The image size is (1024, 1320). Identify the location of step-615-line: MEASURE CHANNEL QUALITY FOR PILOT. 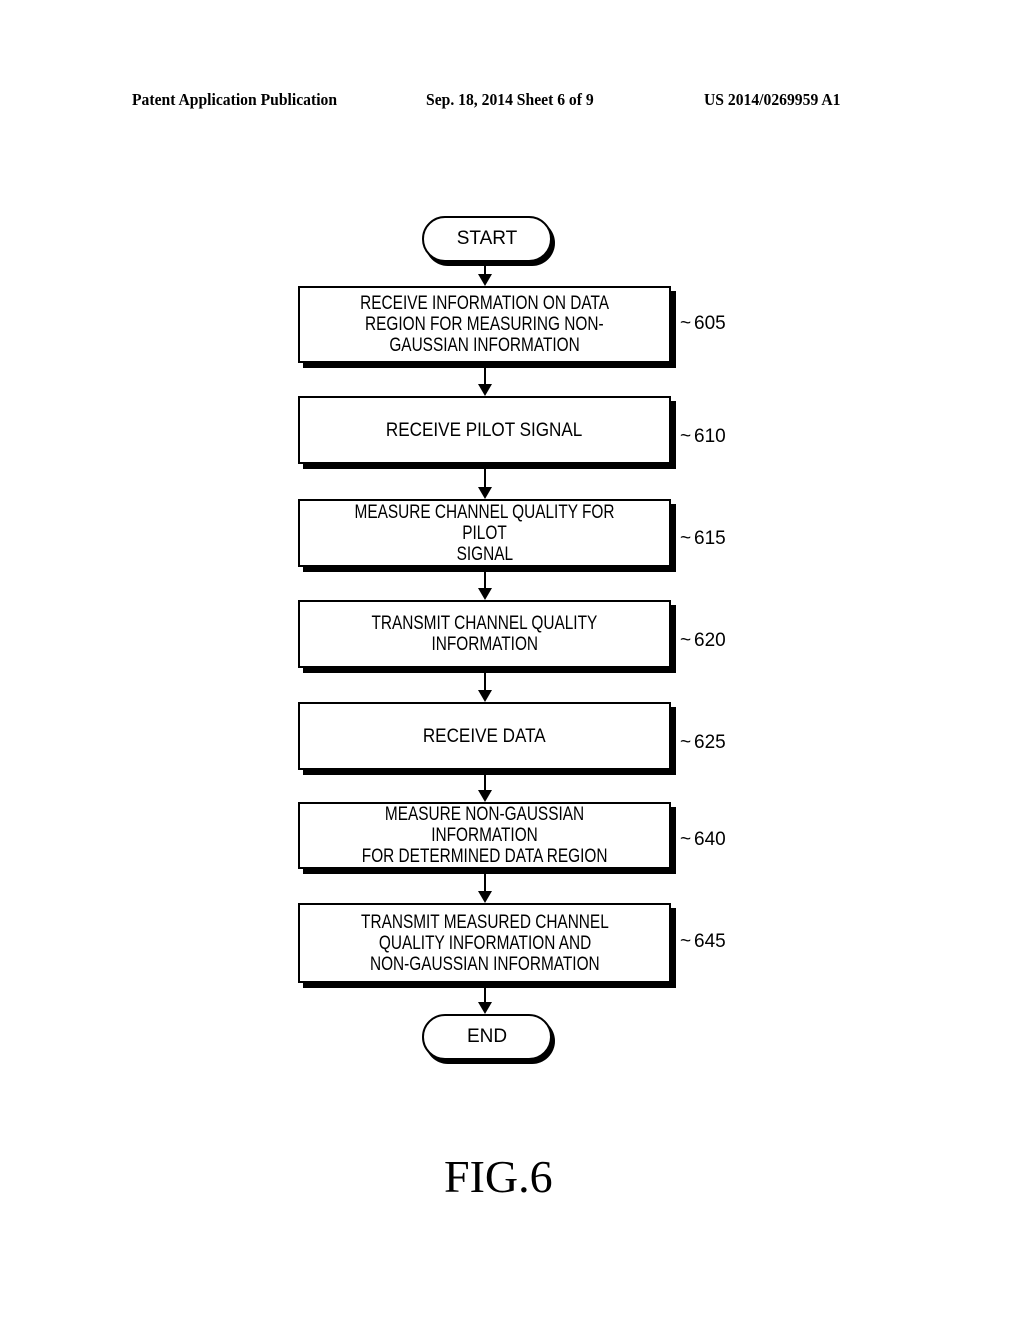
(484, 522).